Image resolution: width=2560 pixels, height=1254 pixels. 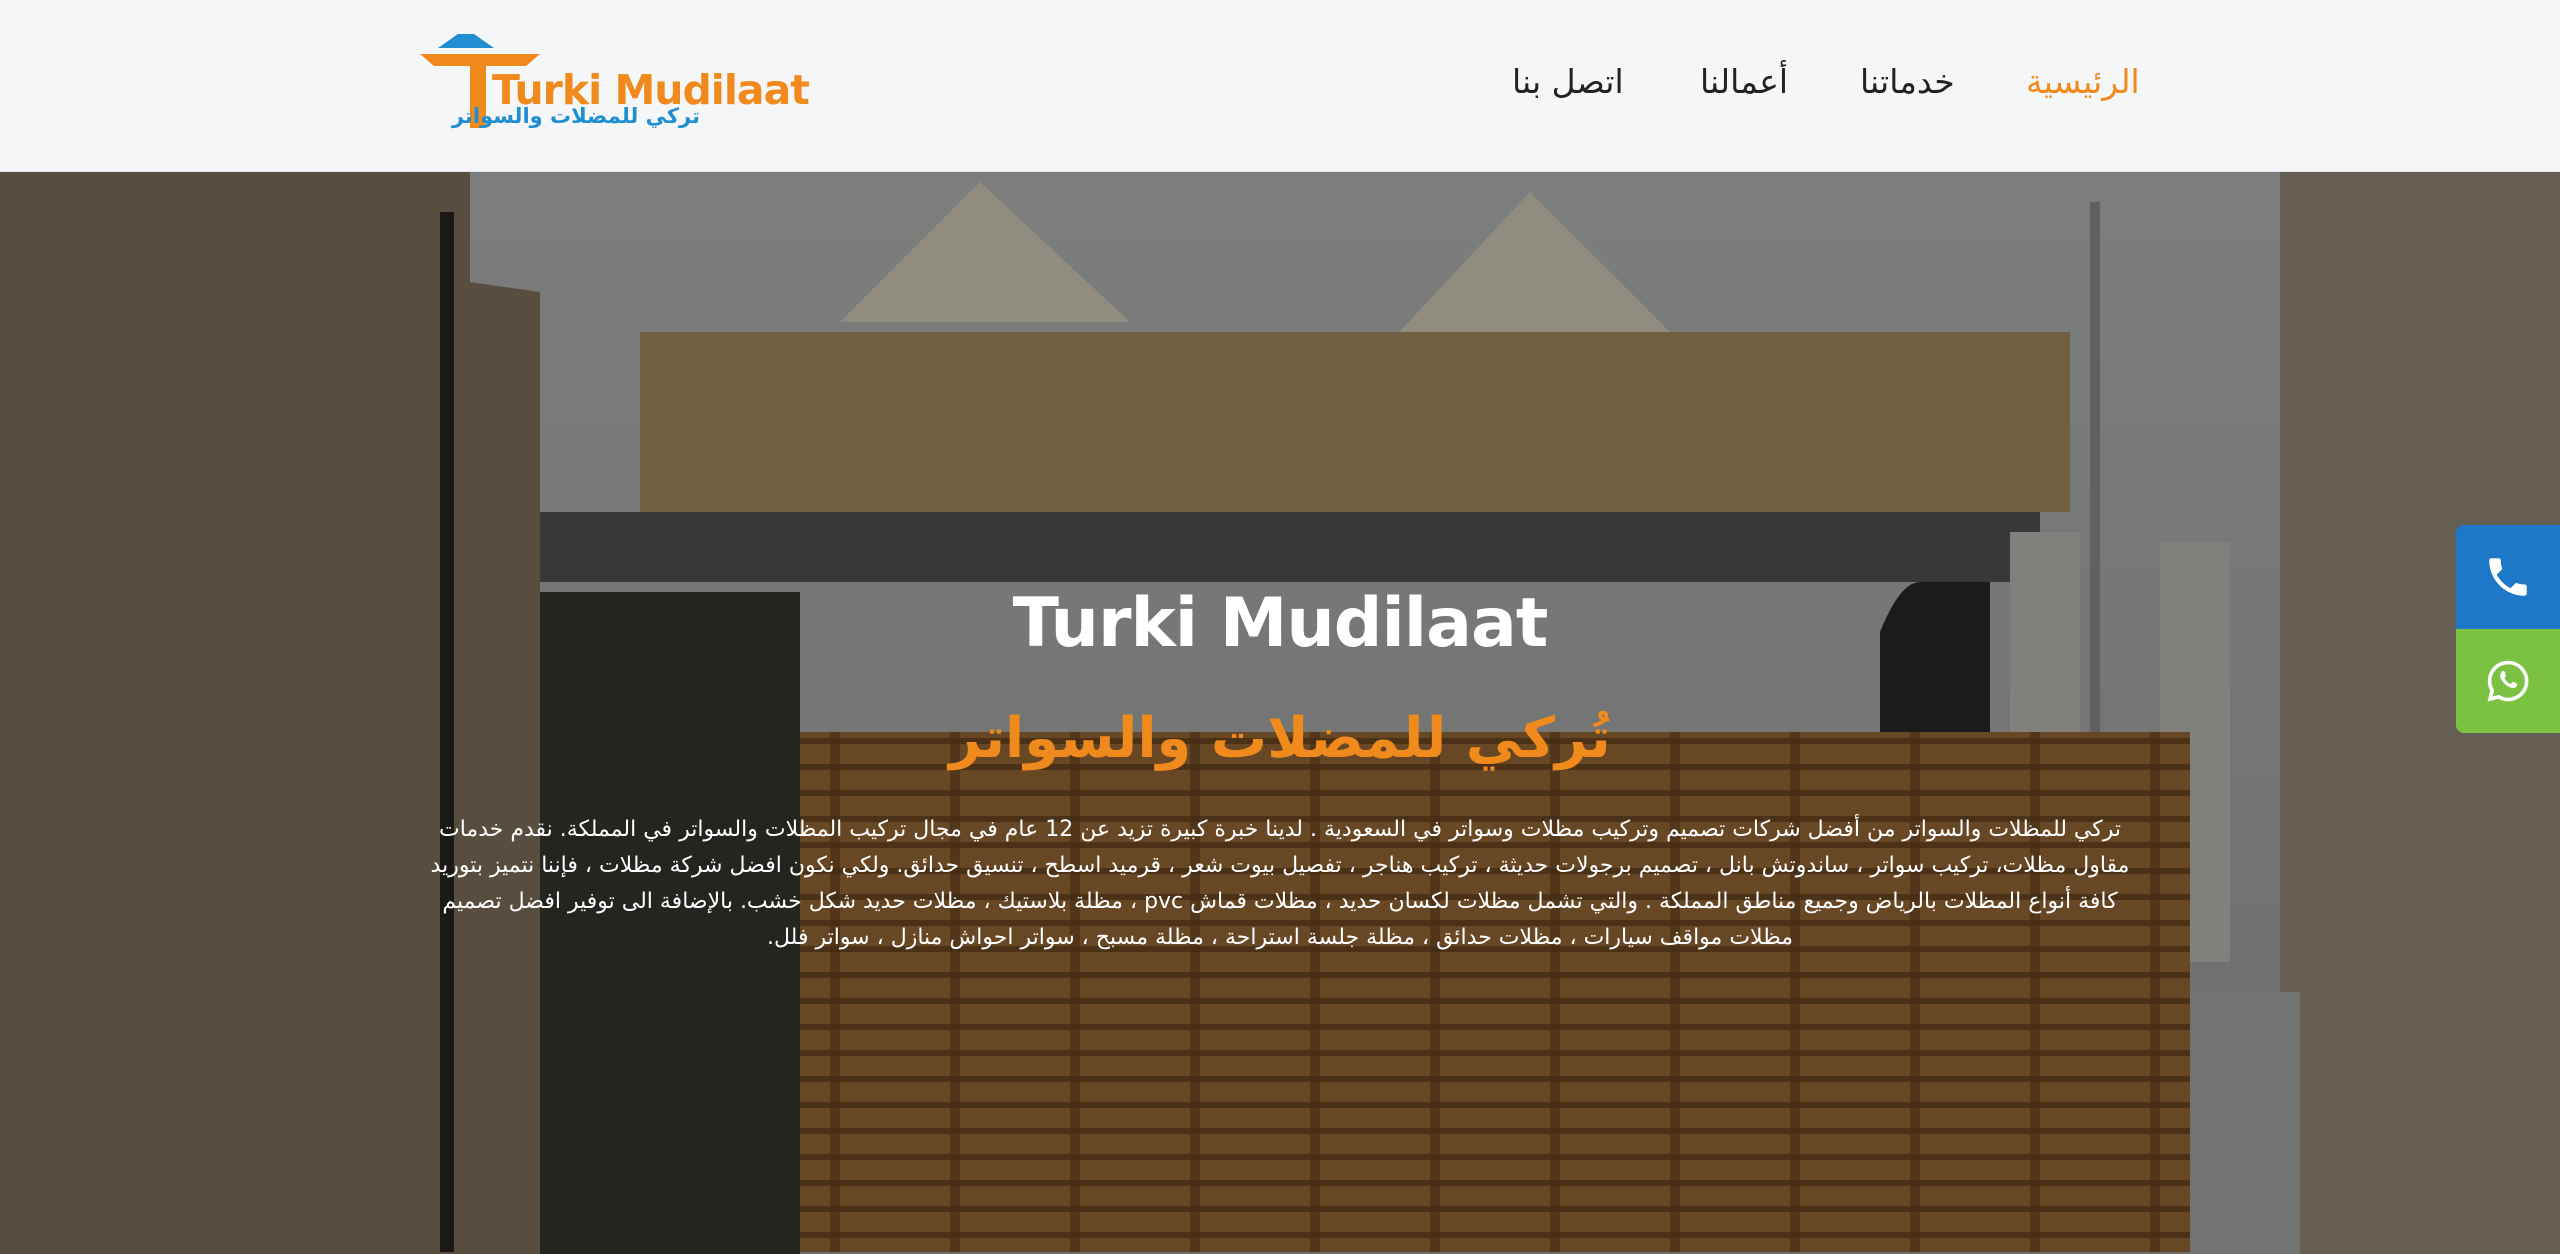 What do you see at coordinates (1280, 738) in the screenshot?
I see `hero-subtitle: تُركي للمضلات والسواتر` at bounding box center [1280, 738].